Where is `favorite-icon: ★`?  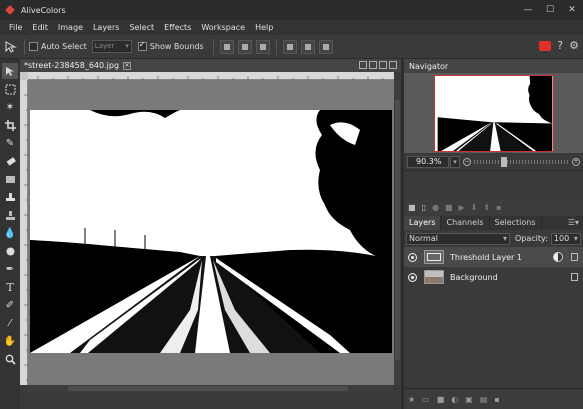 favorite-icon: ★ is located at coordinates (411, 399).